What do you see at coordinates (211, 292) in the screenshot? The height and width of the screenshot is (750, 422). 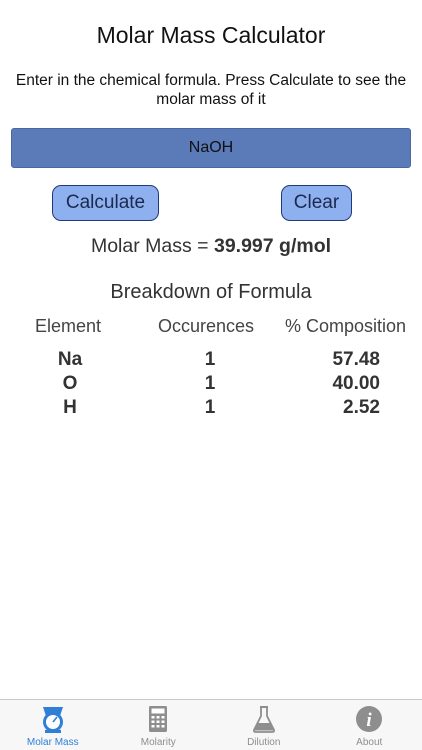 I see `breakdown-title: Breakdown of Formula` at bounding box center [211, 292].